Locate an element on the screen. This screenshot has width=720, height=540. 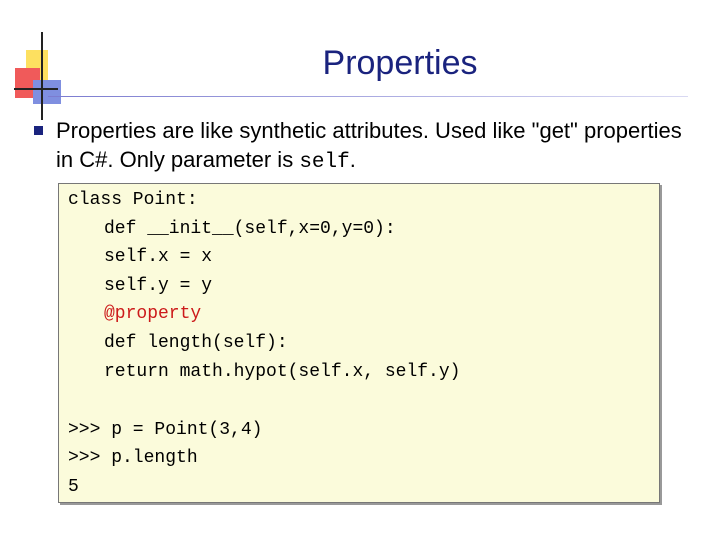
code-line-decorator: @property is located at coordinates (153, 314).